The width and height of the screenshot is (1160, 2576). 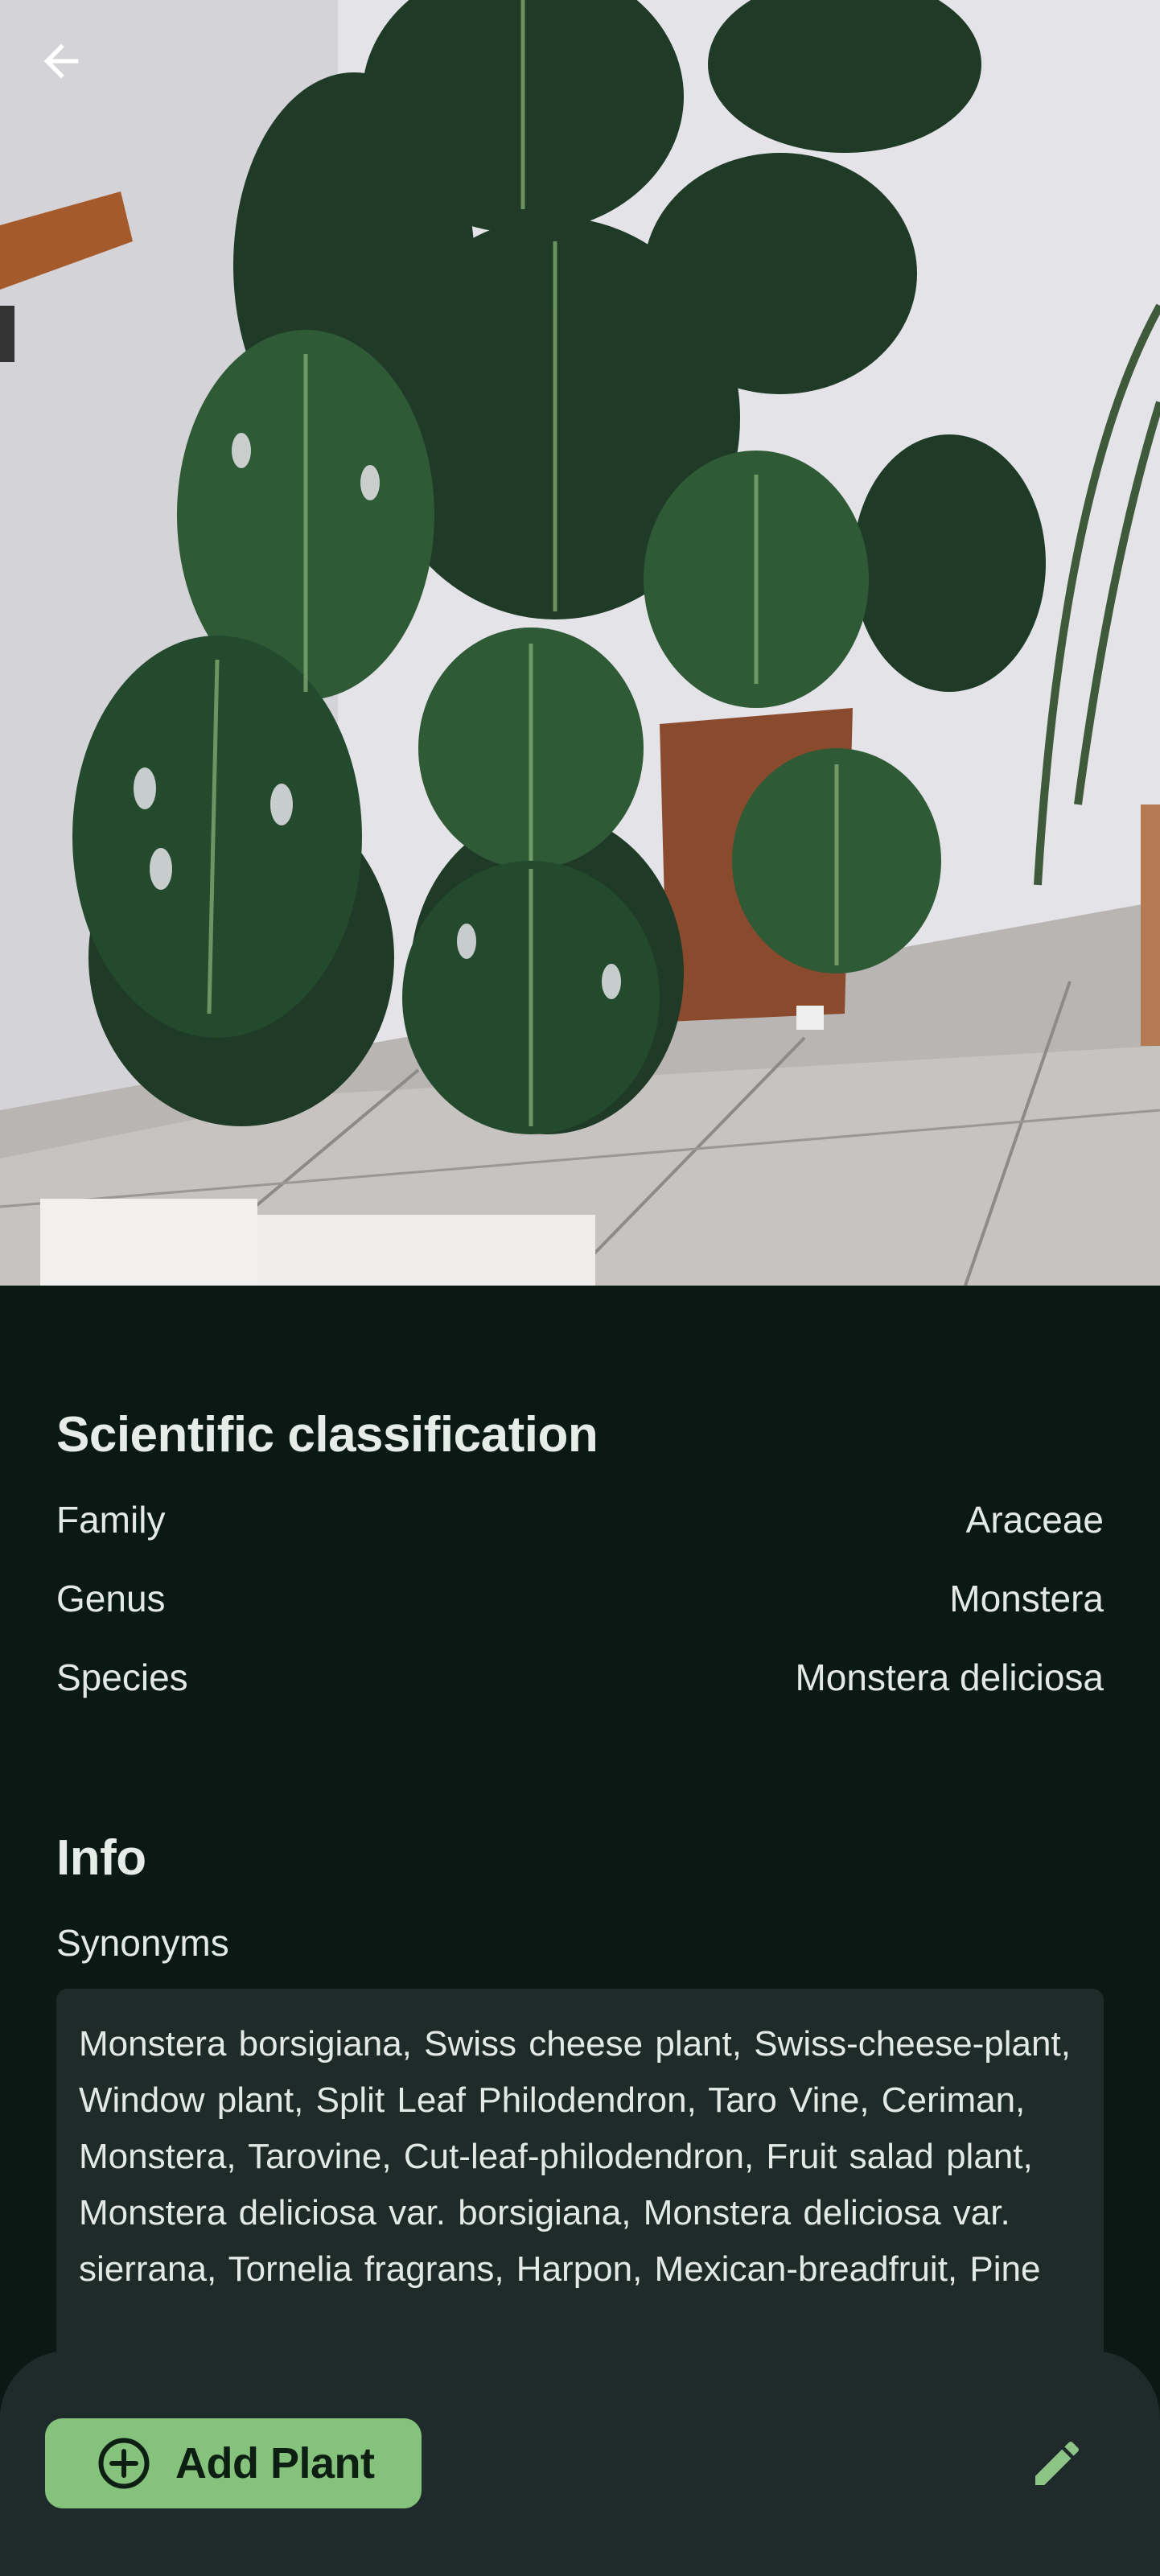 What do you see at coordinates (101, 1858) in the screenshot?
I see `info-title: Info` at bounding box center [101, 1858].